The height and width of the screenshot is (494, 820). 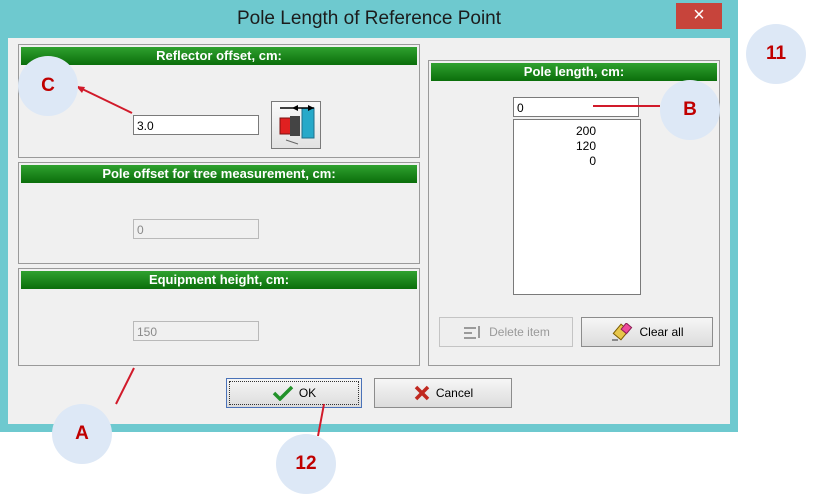 What do you see at coordinates (82, 434) in the screenshot?
I see `annotation-a: A` at bounding box center [82, 434].